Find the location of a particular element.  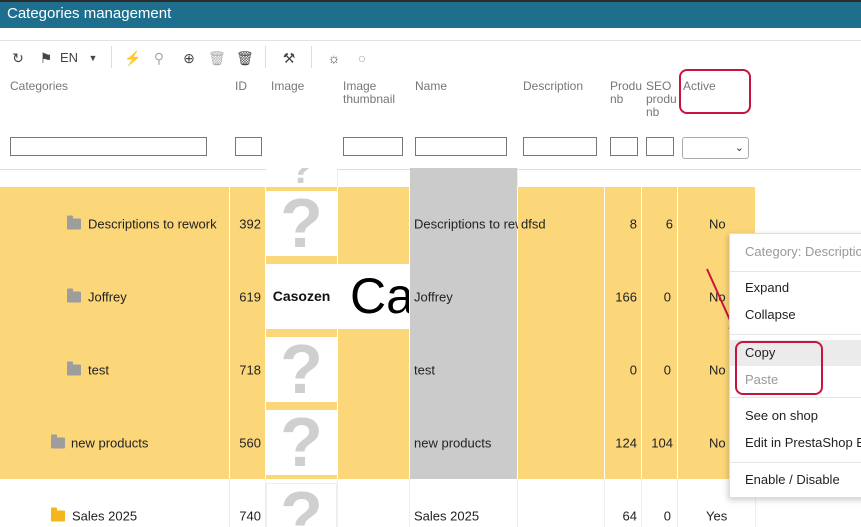

name-value: Descriptions to rew is located at coordinates (466, 223).